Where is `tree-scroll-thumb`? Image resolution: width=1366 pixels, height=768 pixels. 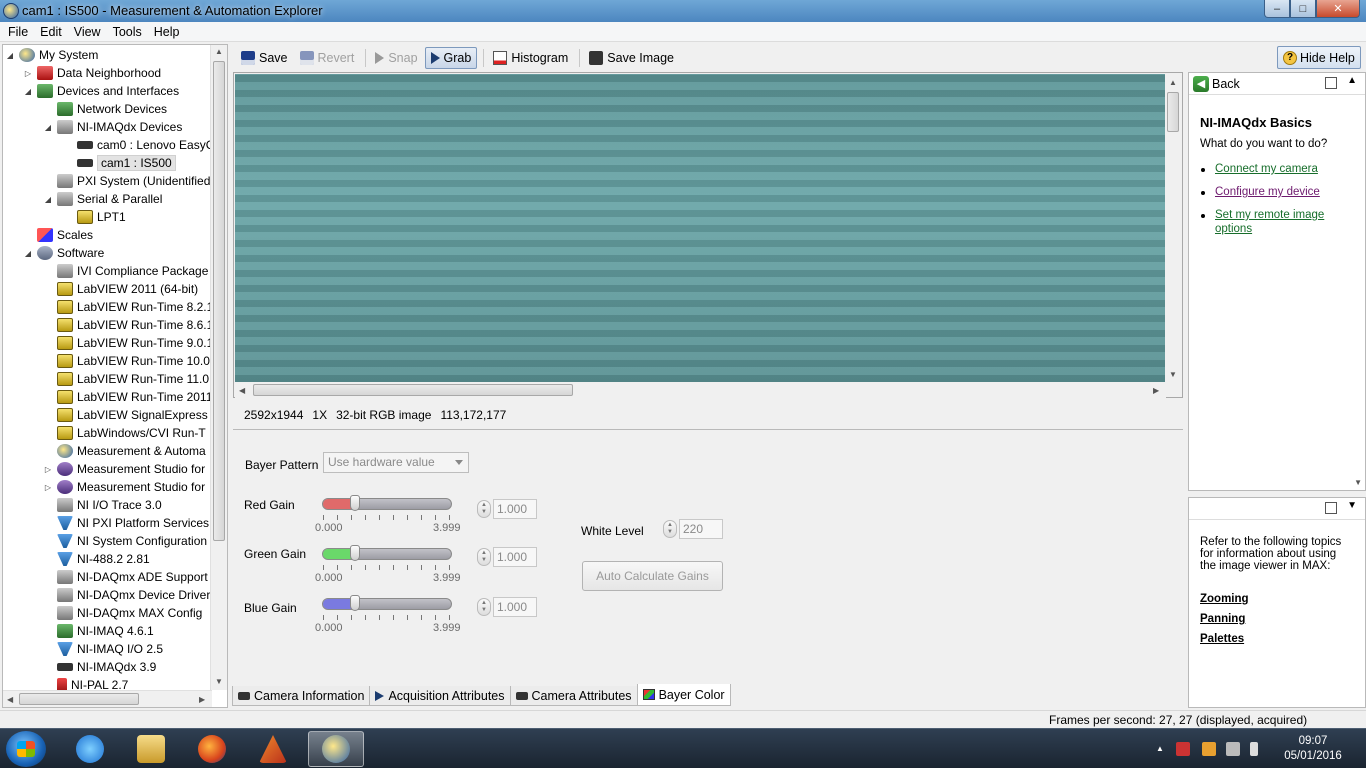
tree-scroll-thumb is located at coordinates (219, 301).